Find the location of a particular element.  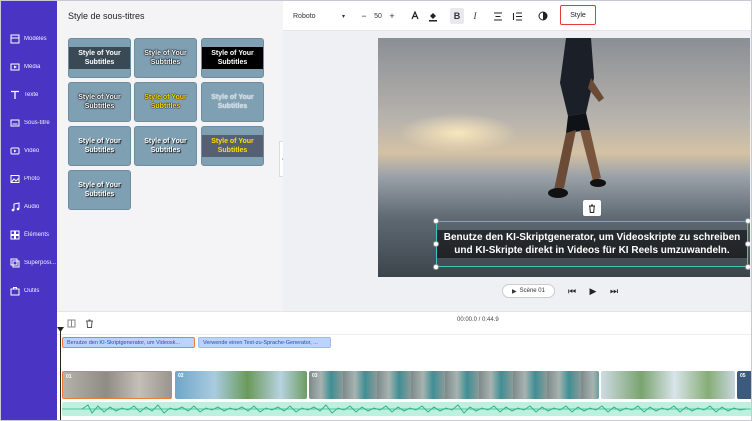

sidebar-item-modeles: Modèles is located at coordinates (29, 39).